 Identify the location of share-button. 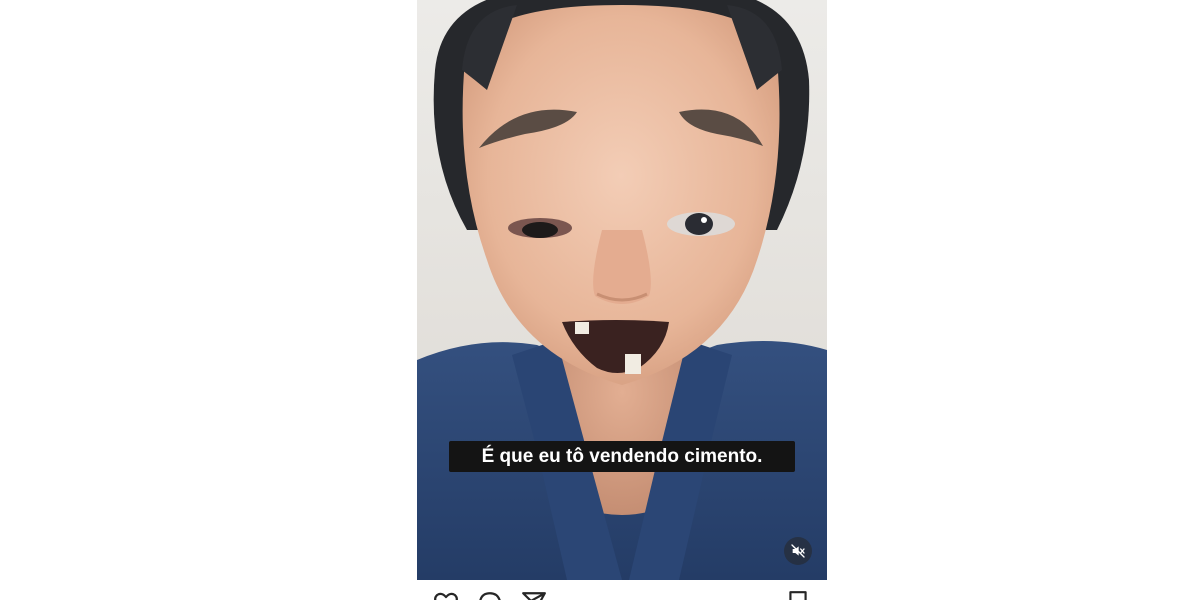
(534, 595).